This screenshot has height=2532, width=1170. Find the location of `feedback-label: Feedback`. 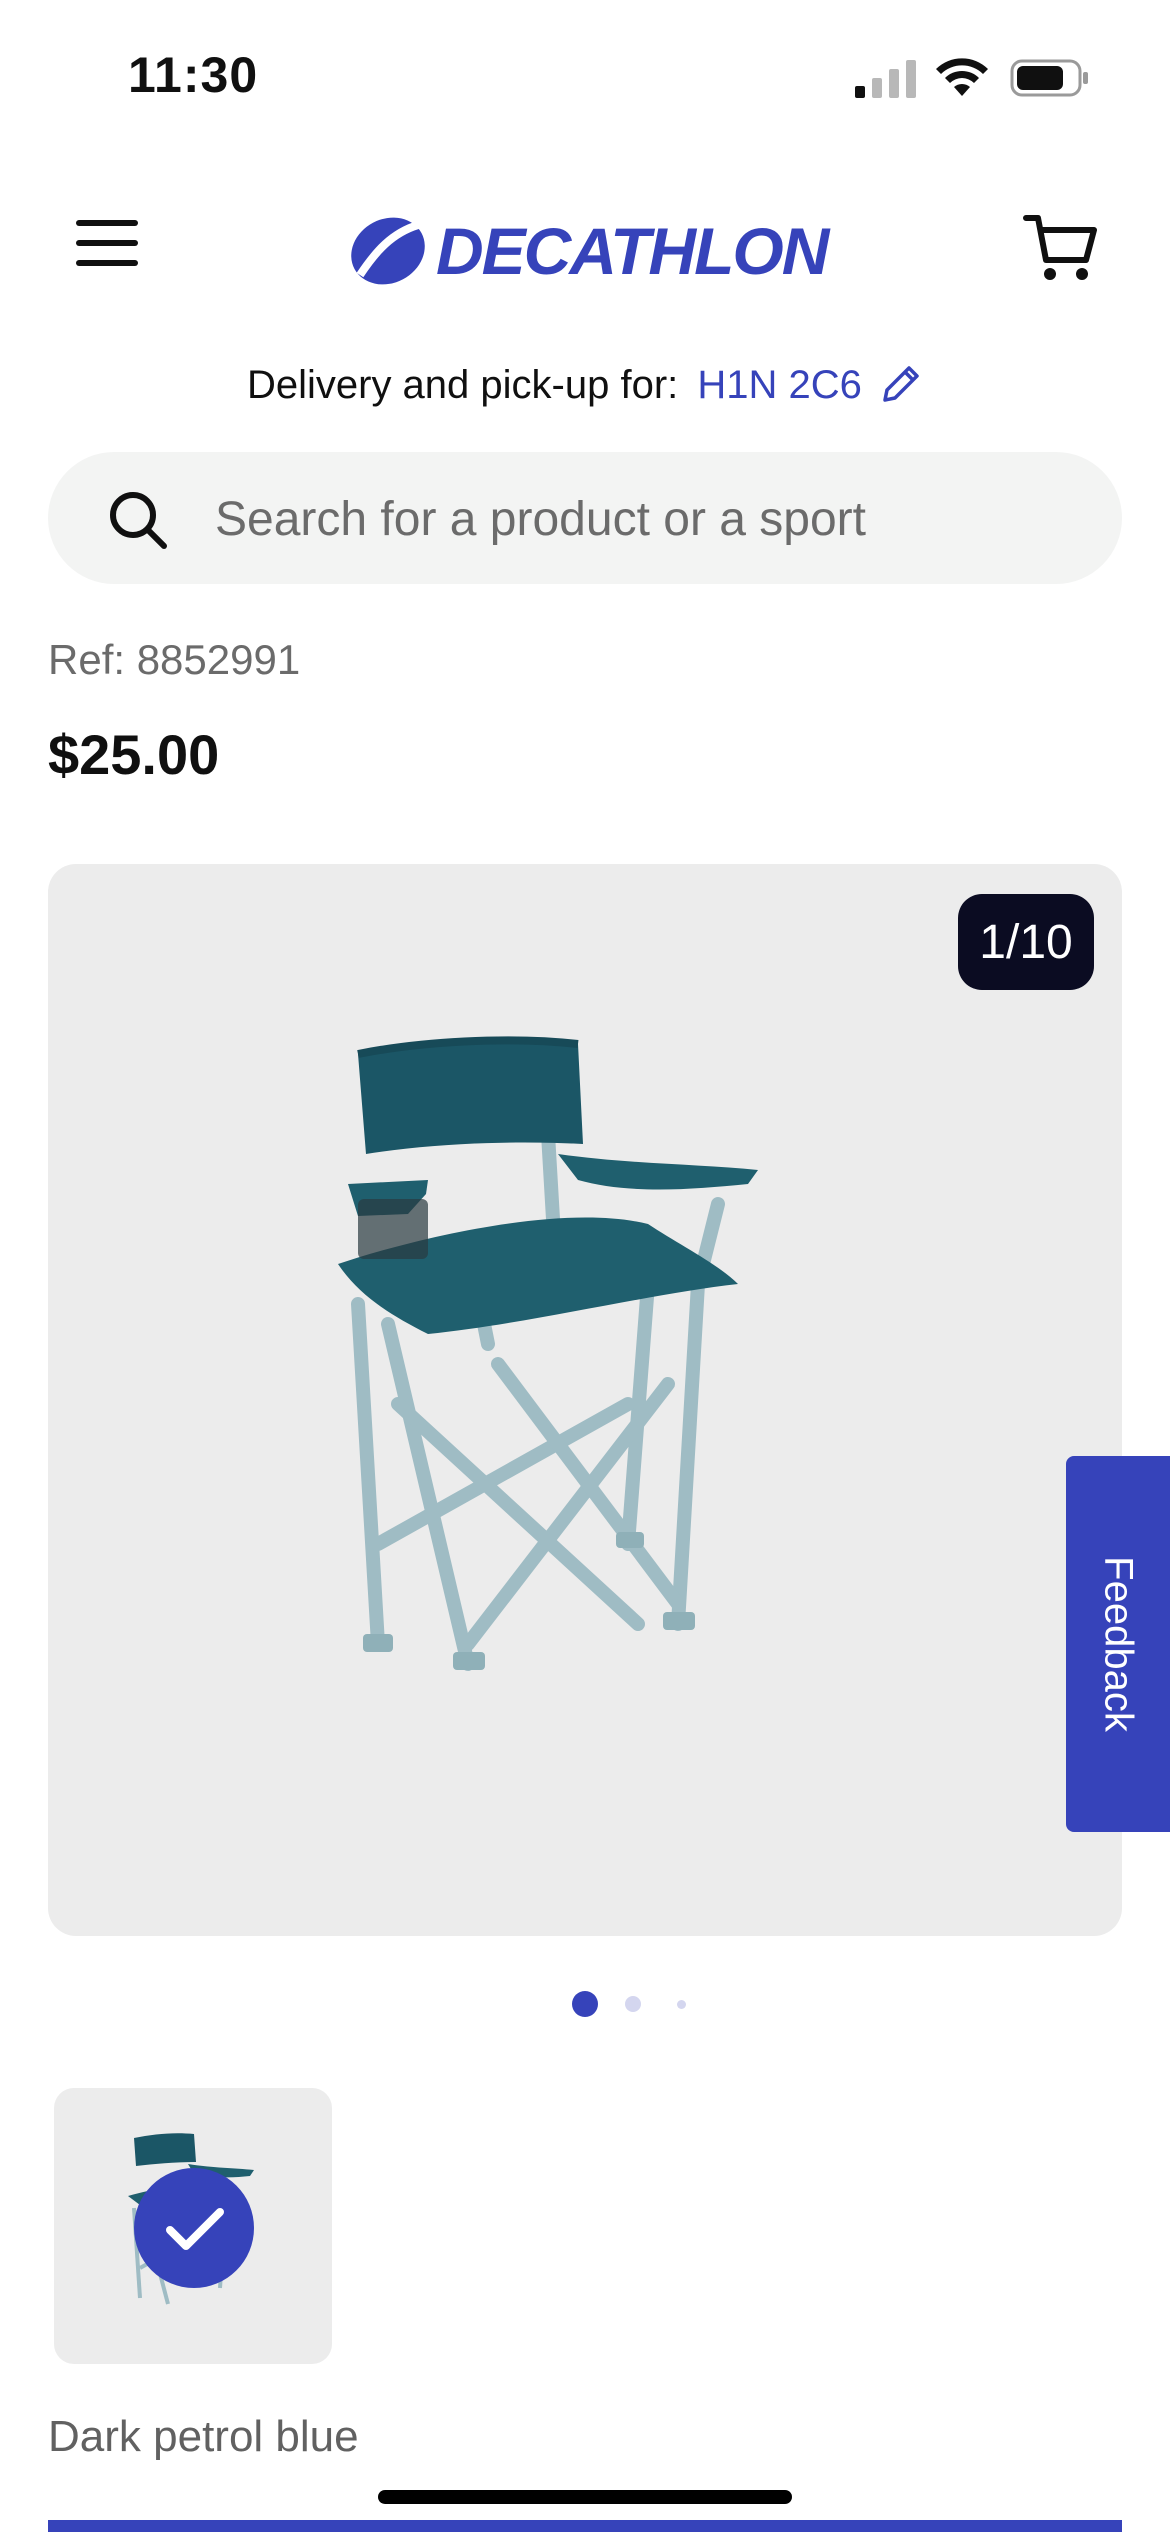

feedback-label: Feedback is located at coordinates (1118, 1644).